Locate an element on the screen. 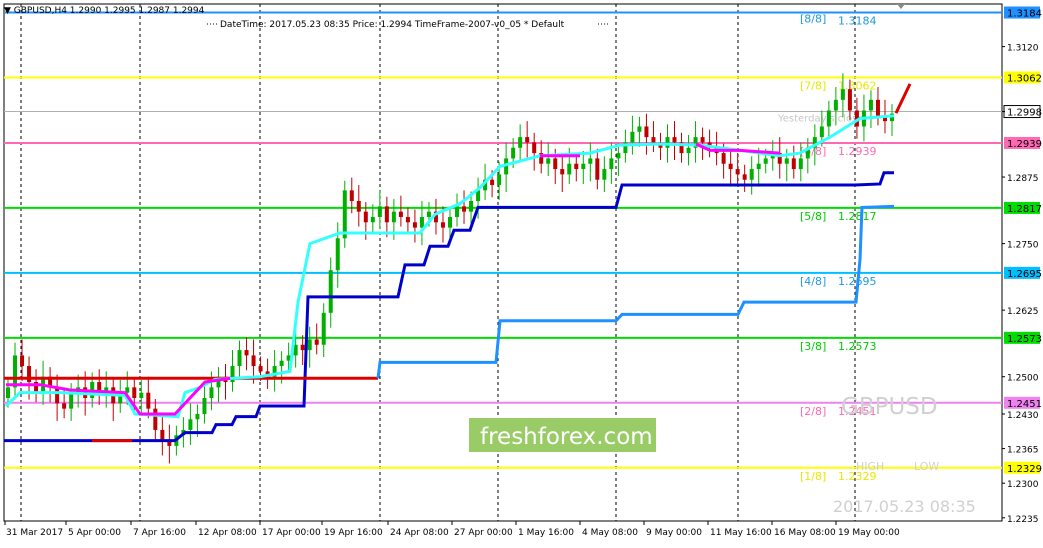  murrey-label: [4/8] is located at coordinates (813, 281).